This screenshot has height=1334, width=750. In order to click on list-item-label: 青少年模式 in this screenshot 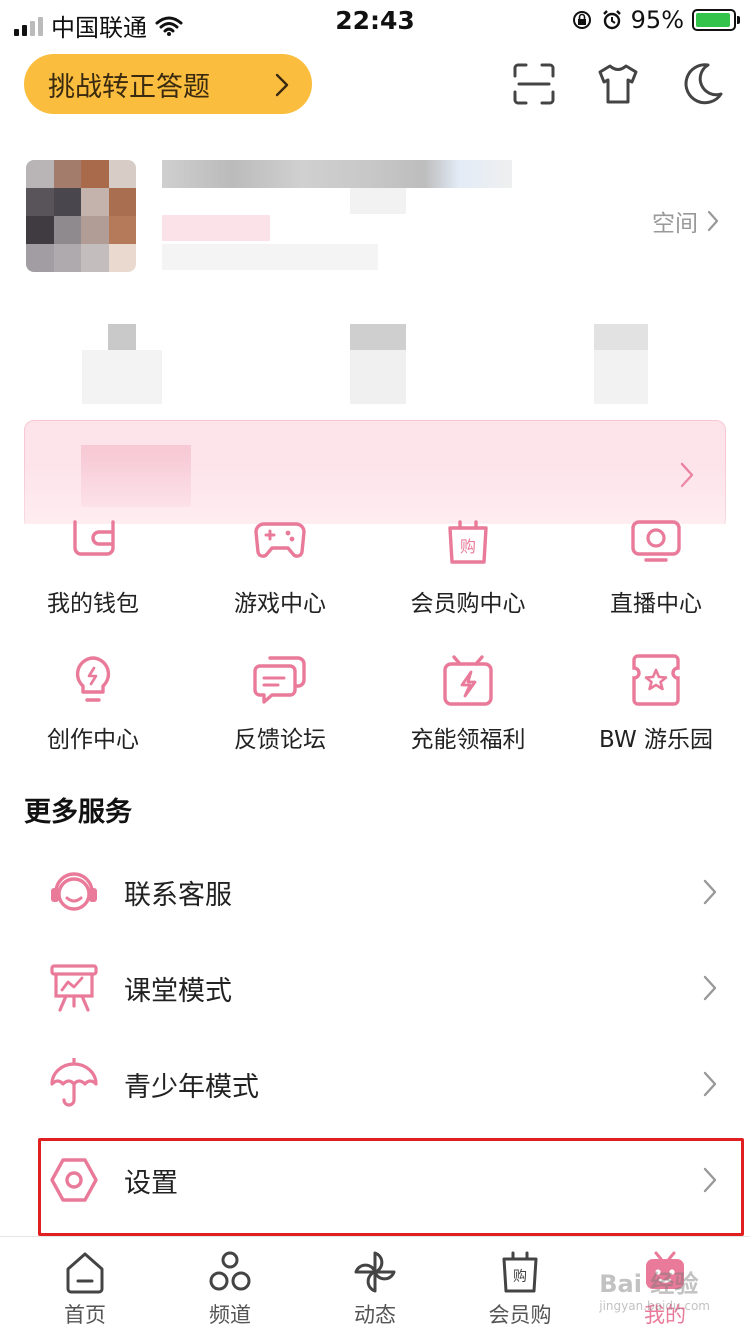, I will do `click(191, 1087)`.